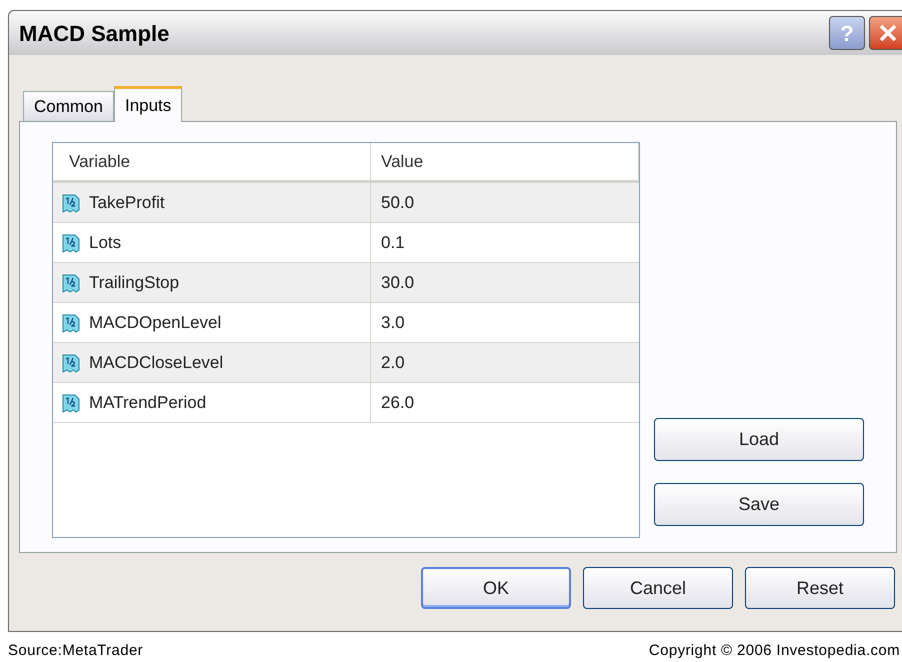 The width and height of the screenshot is (902, 662). What do you see at coordinates (397, 403) in the screenshot?
I see `table-cell-text: 26.0` at bounding box center [397, 403].